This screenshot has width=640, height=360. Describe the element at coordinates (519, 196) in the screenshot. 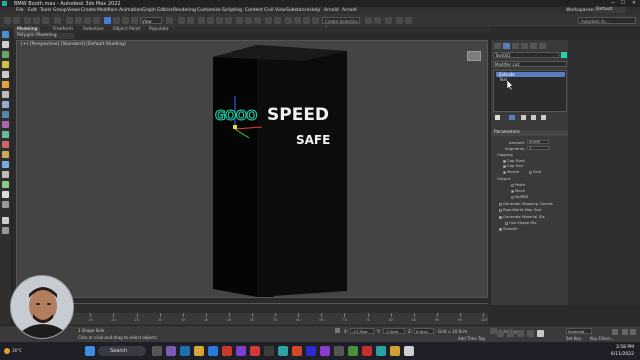

I see `nurbs-radio: NURBS` at that location.